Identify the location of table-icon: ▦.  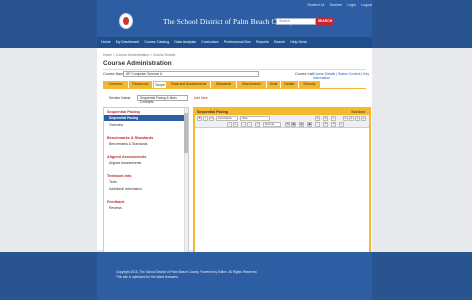
(293, 124).